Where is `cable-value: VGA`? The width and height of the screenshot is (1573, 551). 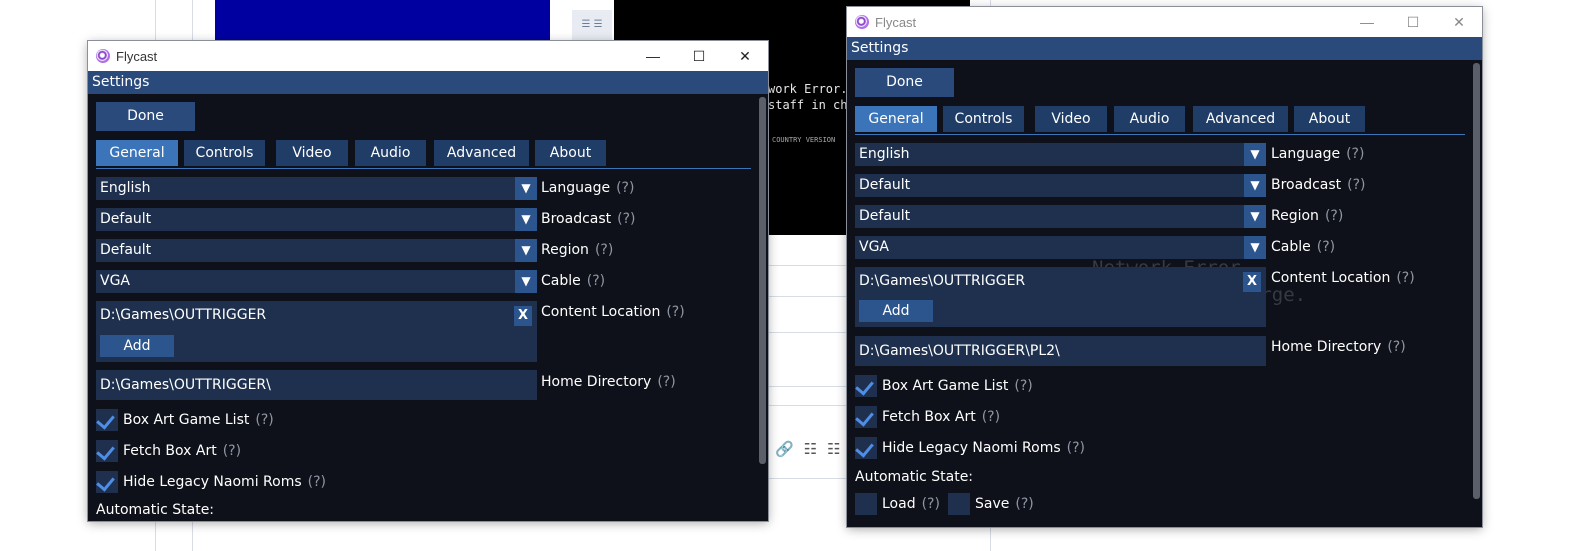 cable-value: VGA is located at coordinates (115, 281).